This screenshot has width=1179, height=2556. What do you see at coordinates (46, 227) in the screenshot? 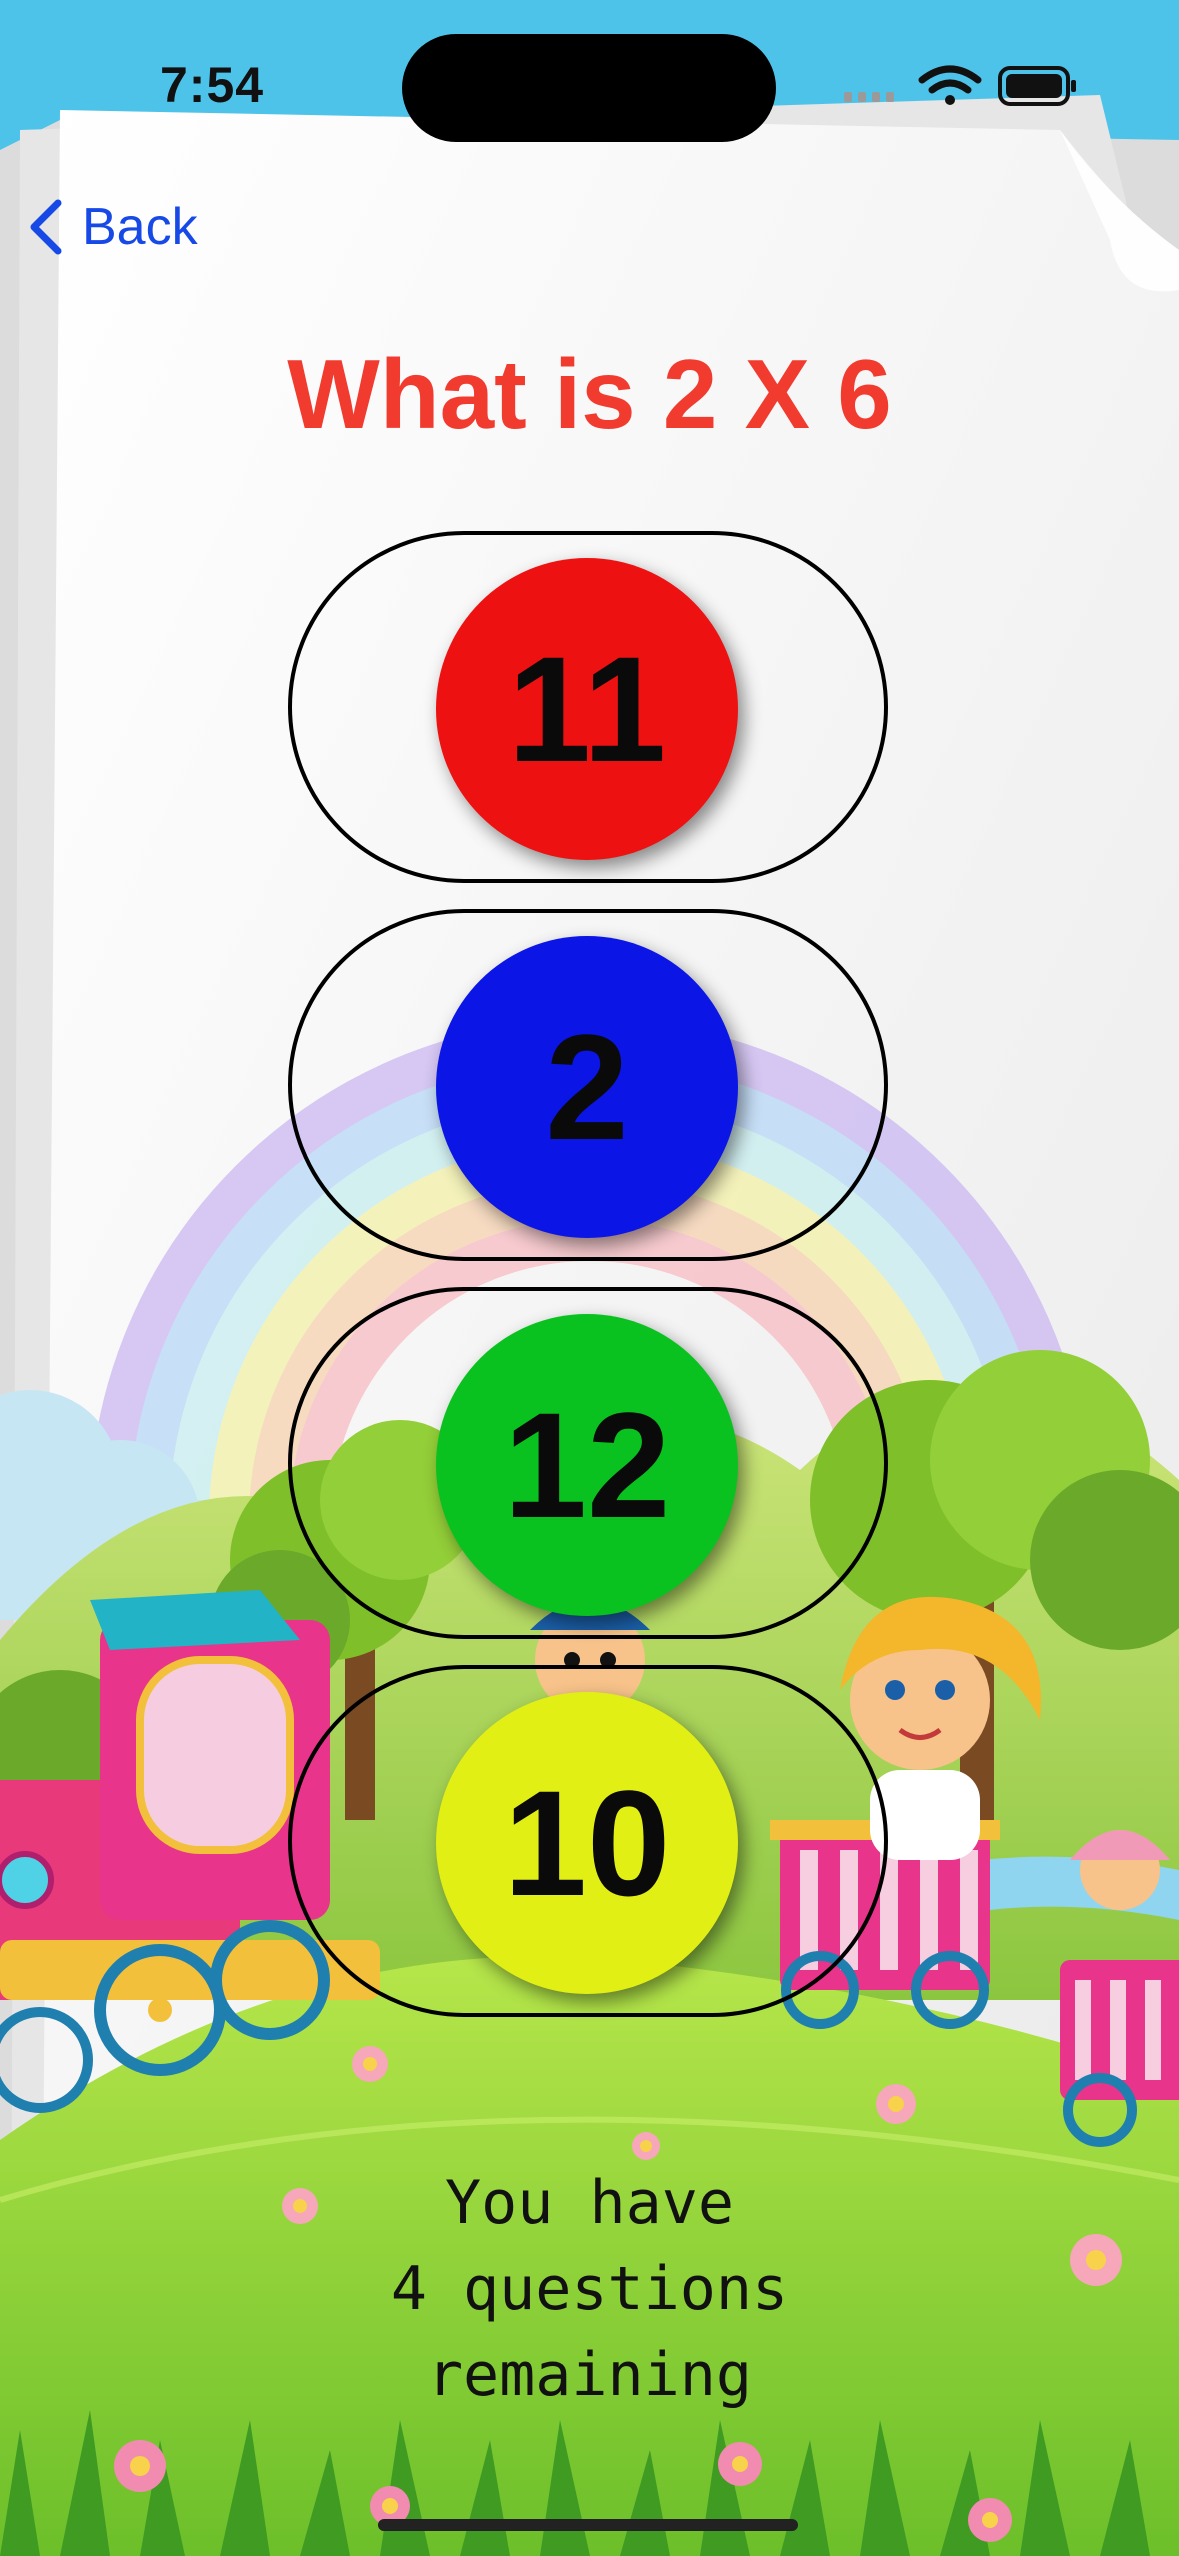
I see `chevron-left-icon` at bounding box center [46, 227].